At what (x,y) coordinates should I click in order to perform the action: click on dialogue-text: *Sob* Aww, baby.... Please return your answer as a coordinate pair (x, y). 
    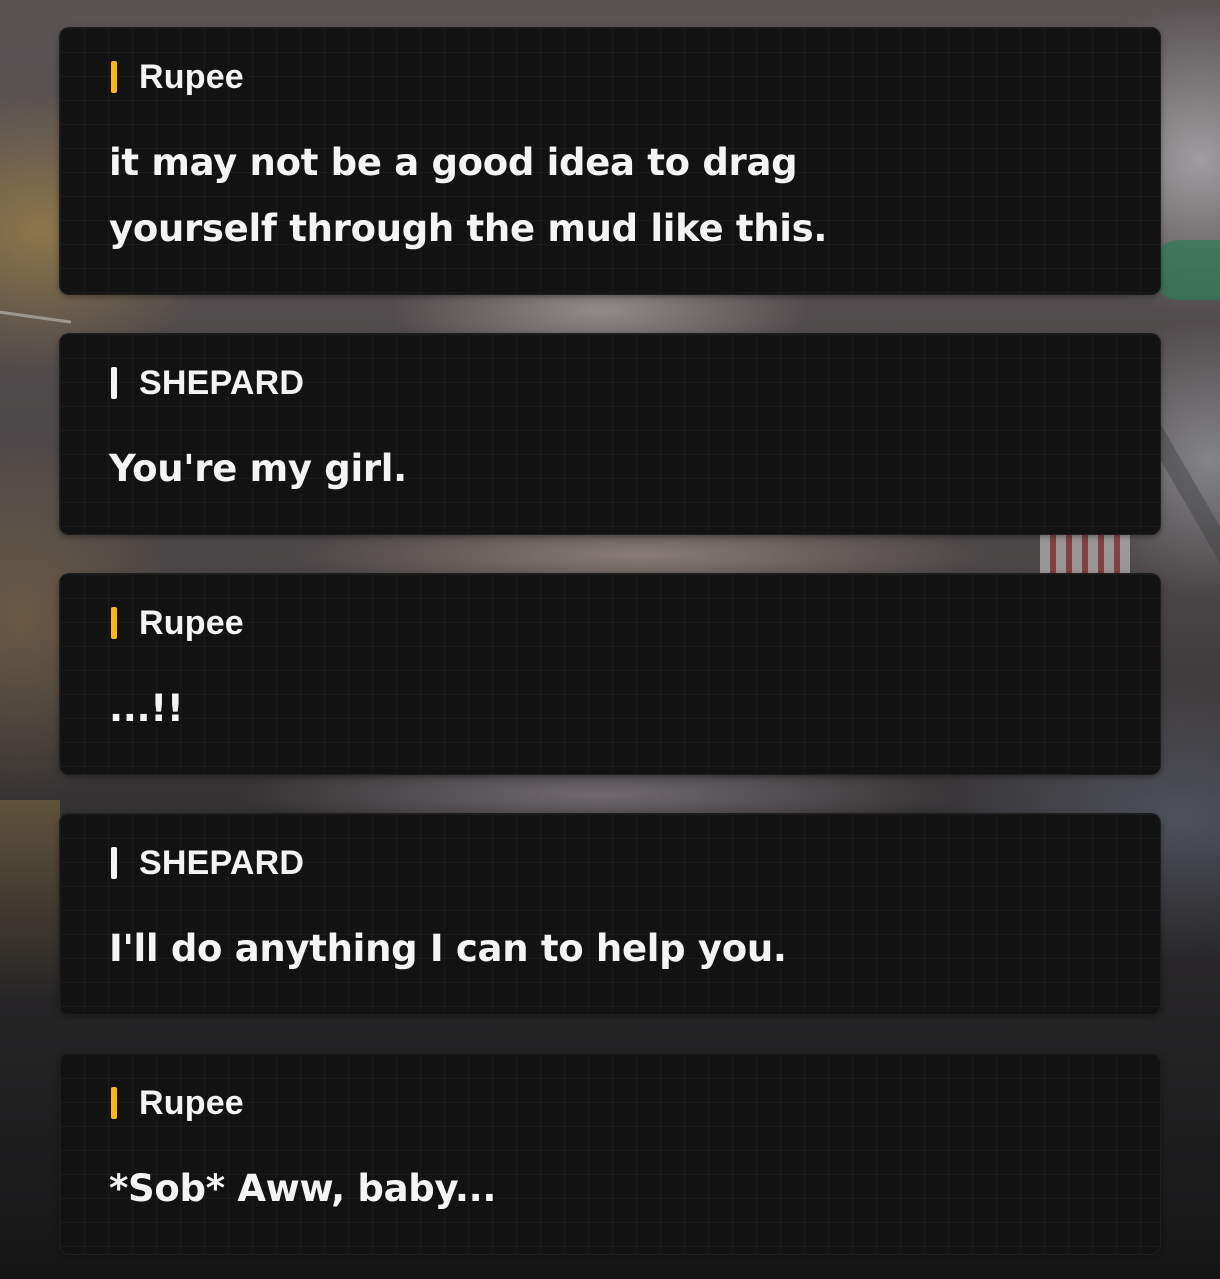
    Looking at the image, I should click on (303, 1188).